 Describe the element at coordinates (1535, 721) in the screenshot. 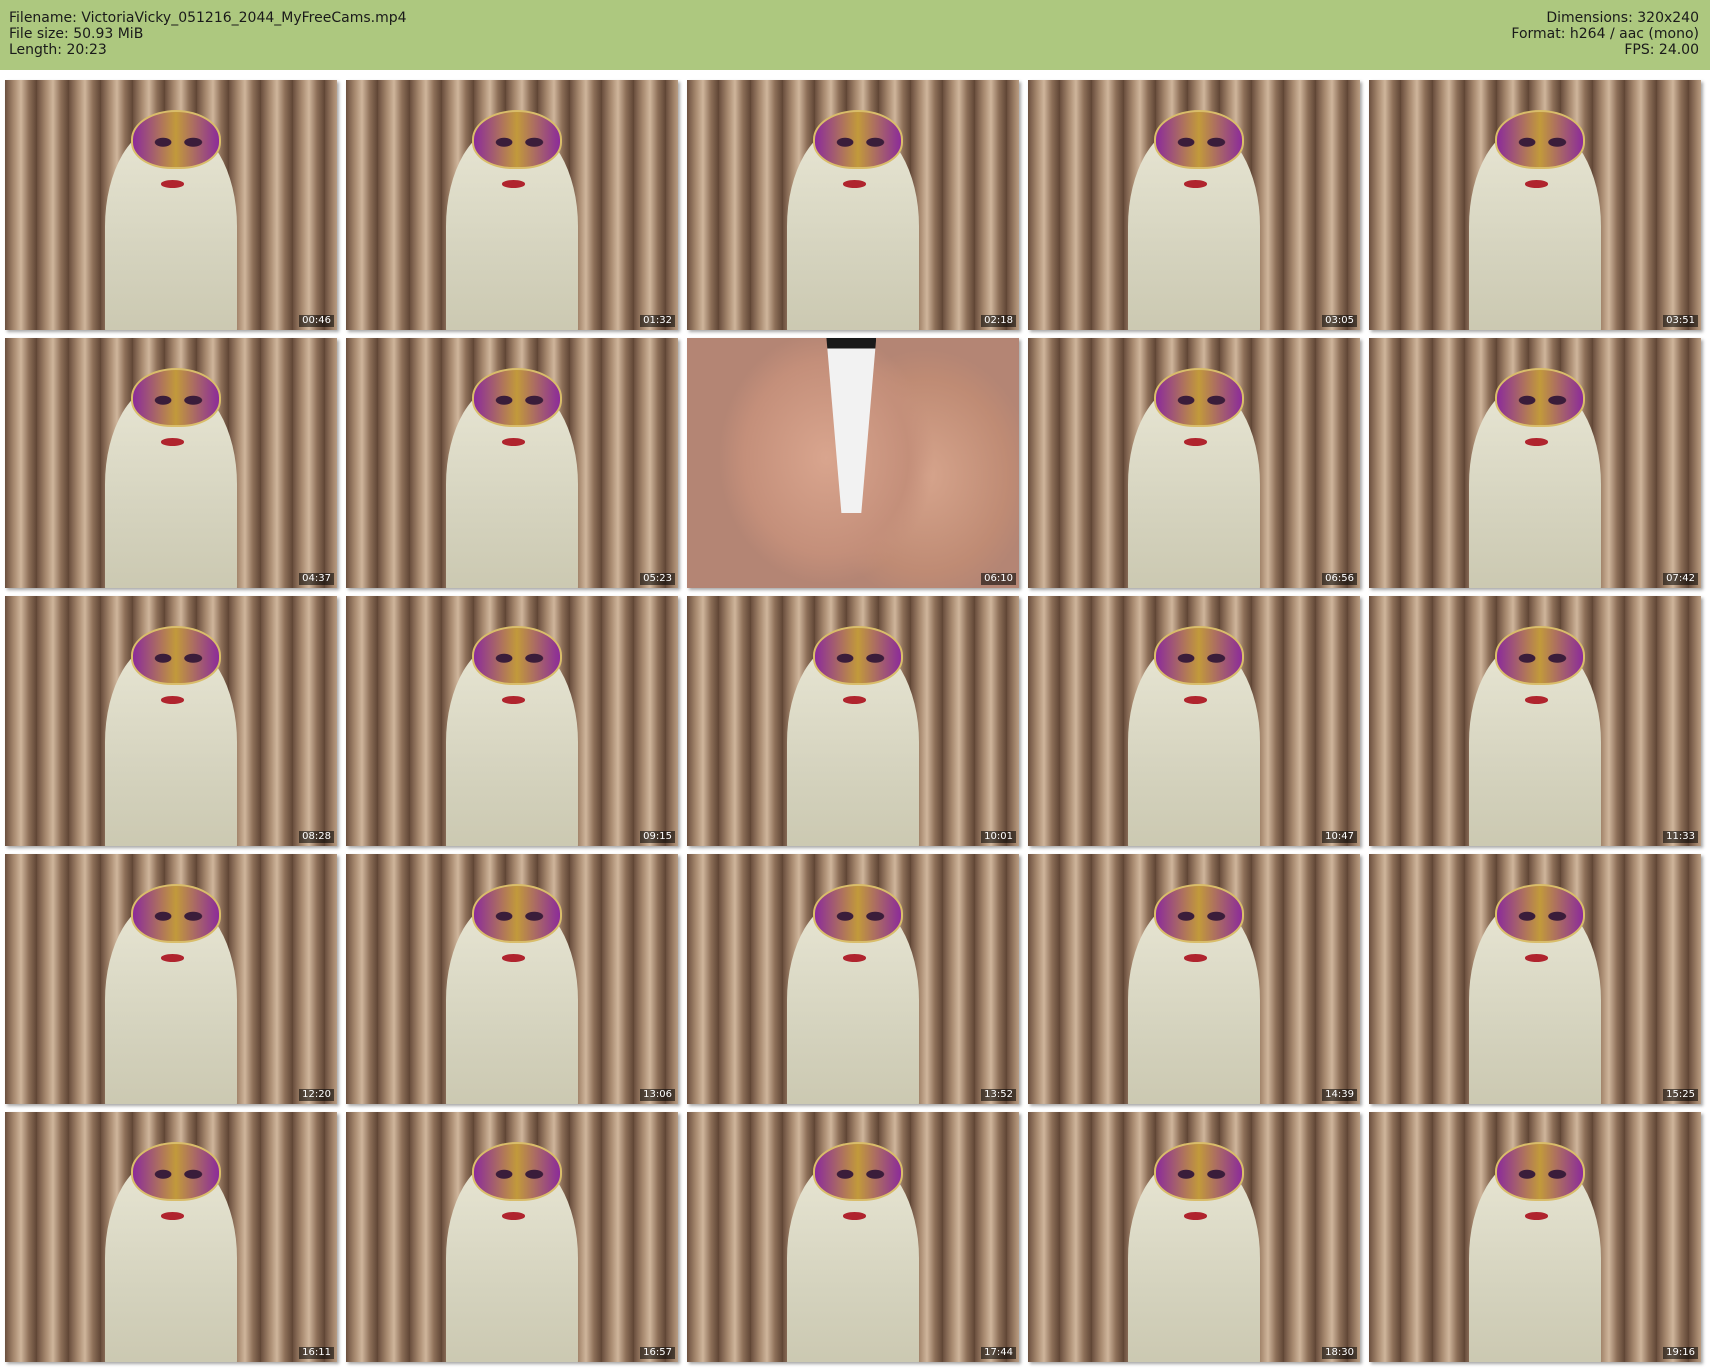

I see `video-thumbnail: 11:33` at that location.